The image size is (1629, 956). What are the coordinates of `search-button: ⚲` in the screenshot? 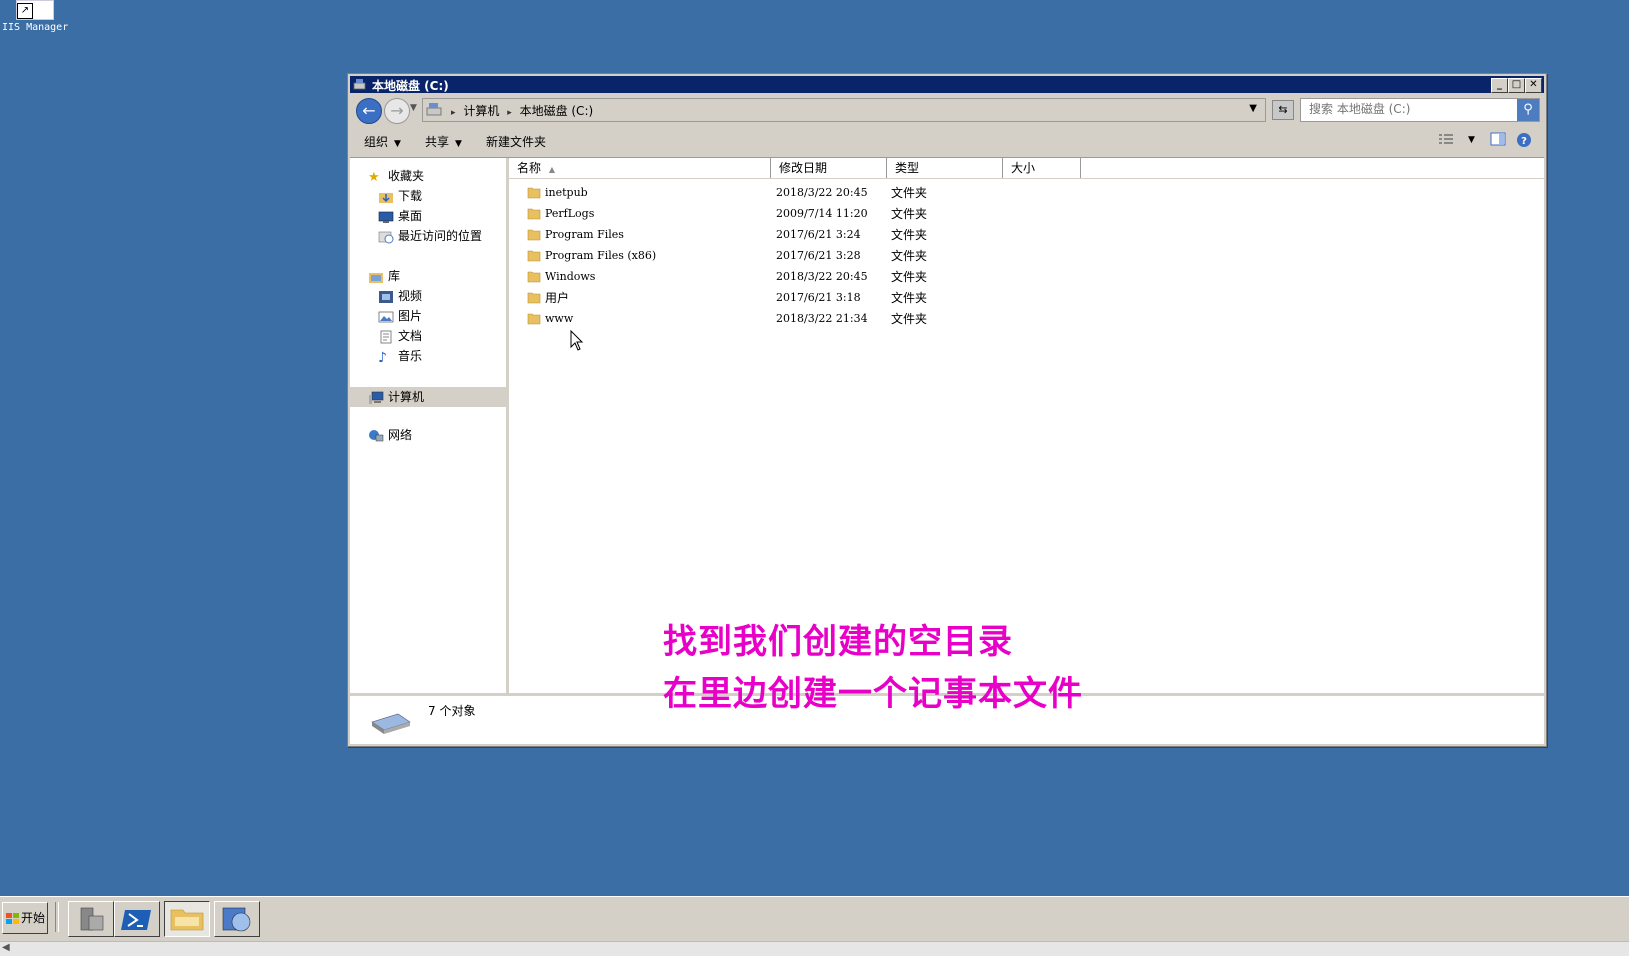 It's located at (1528, 110).